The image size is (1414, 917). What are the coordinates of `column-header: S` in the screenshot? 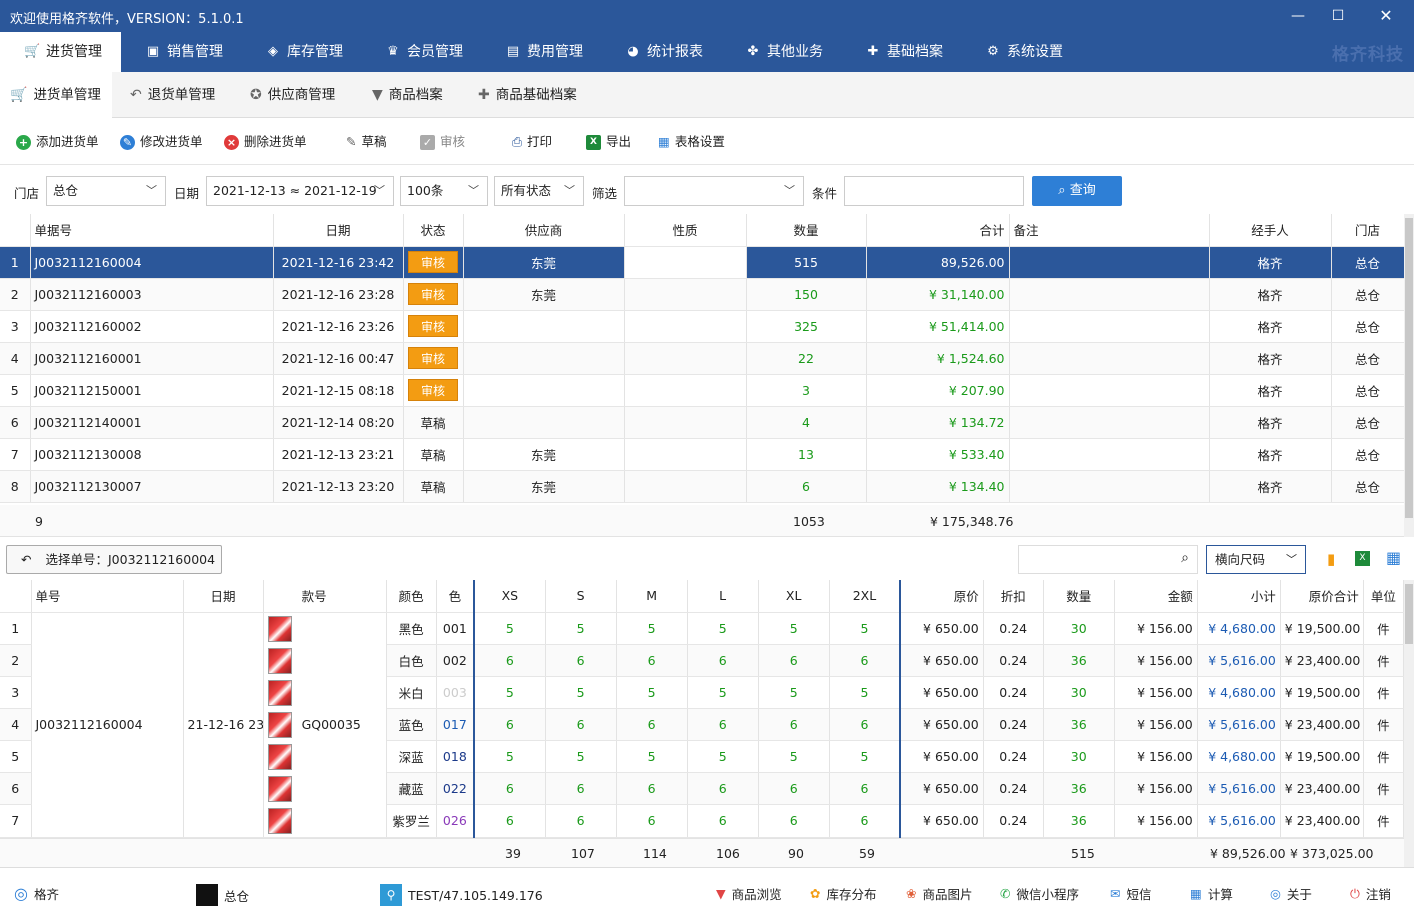 It's located at (581, 596).